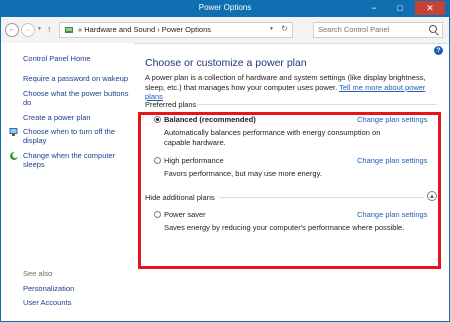  I want to click on address-dropdown-chevron-icon: ▼, so click(271, 29).